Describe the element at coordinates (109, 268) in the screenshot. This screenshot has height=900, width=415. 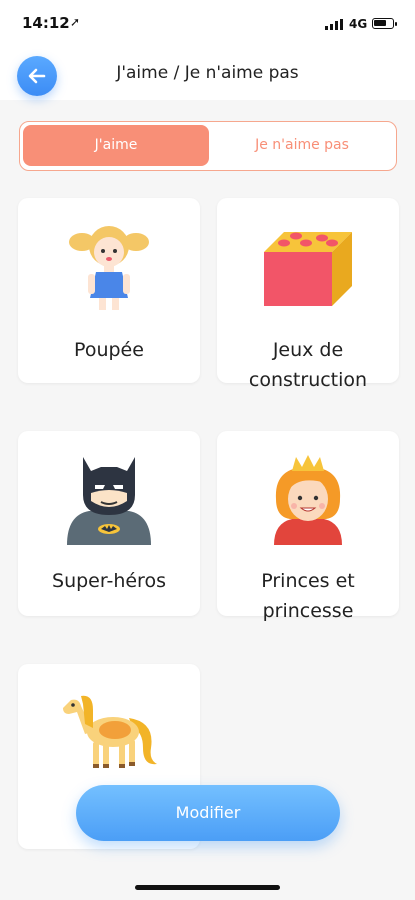
I see `doll-icon` at that location.